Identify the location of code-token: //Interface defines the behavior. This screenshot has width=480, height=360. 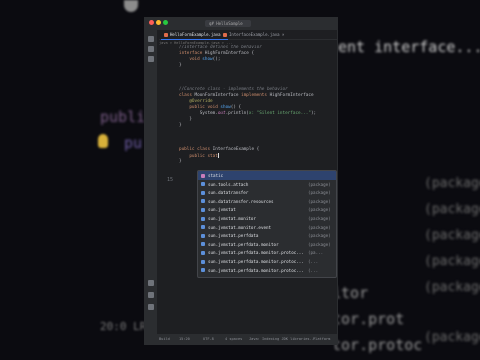
(220, 47).